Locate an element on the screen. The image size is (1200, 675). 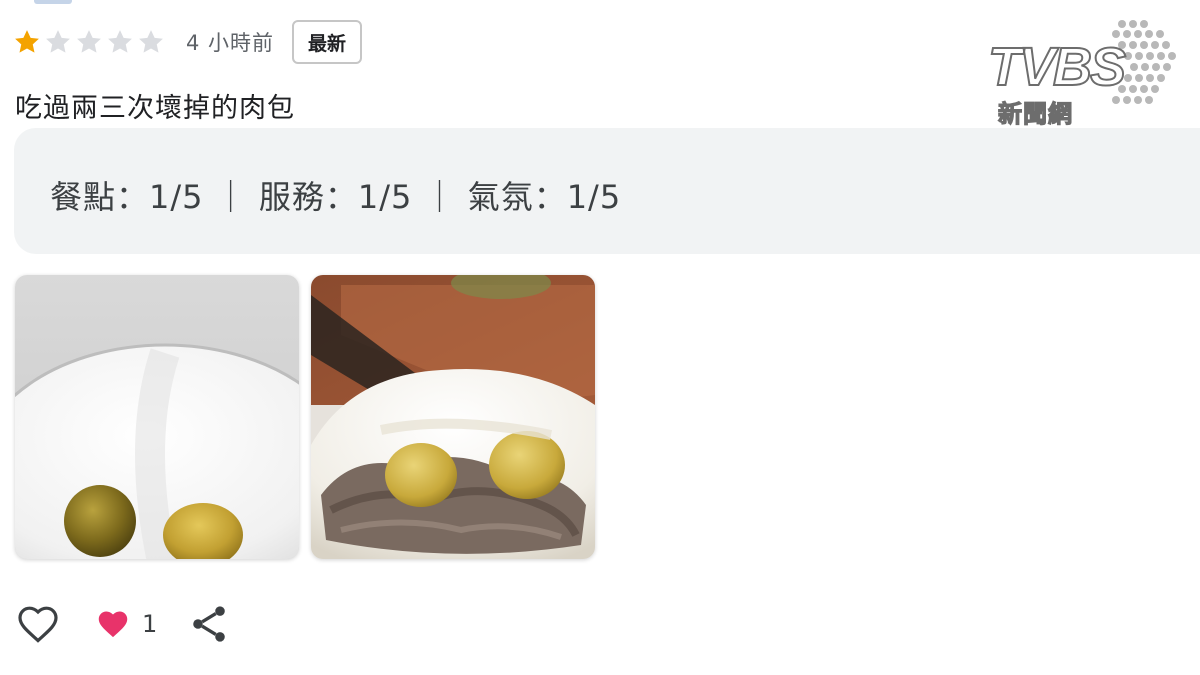
review-actions: 1 is located at coordinates (122, 624).